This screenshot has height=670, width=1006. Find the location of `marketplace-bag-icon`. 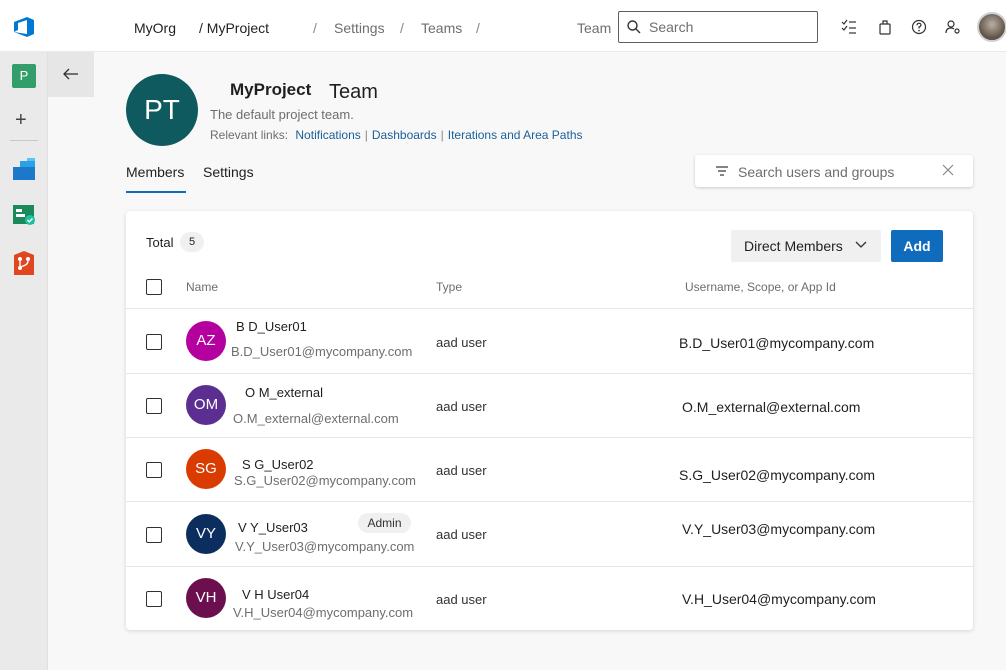

marketplace-bag-icon is located at coordinates (885, 27).